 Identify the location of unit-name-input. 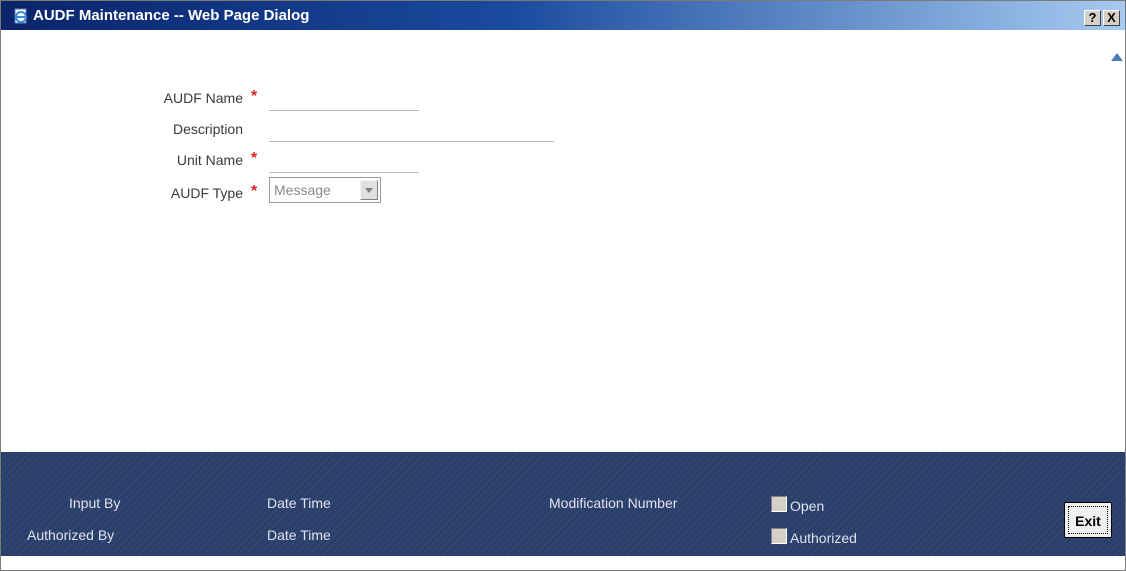
(346, 161).